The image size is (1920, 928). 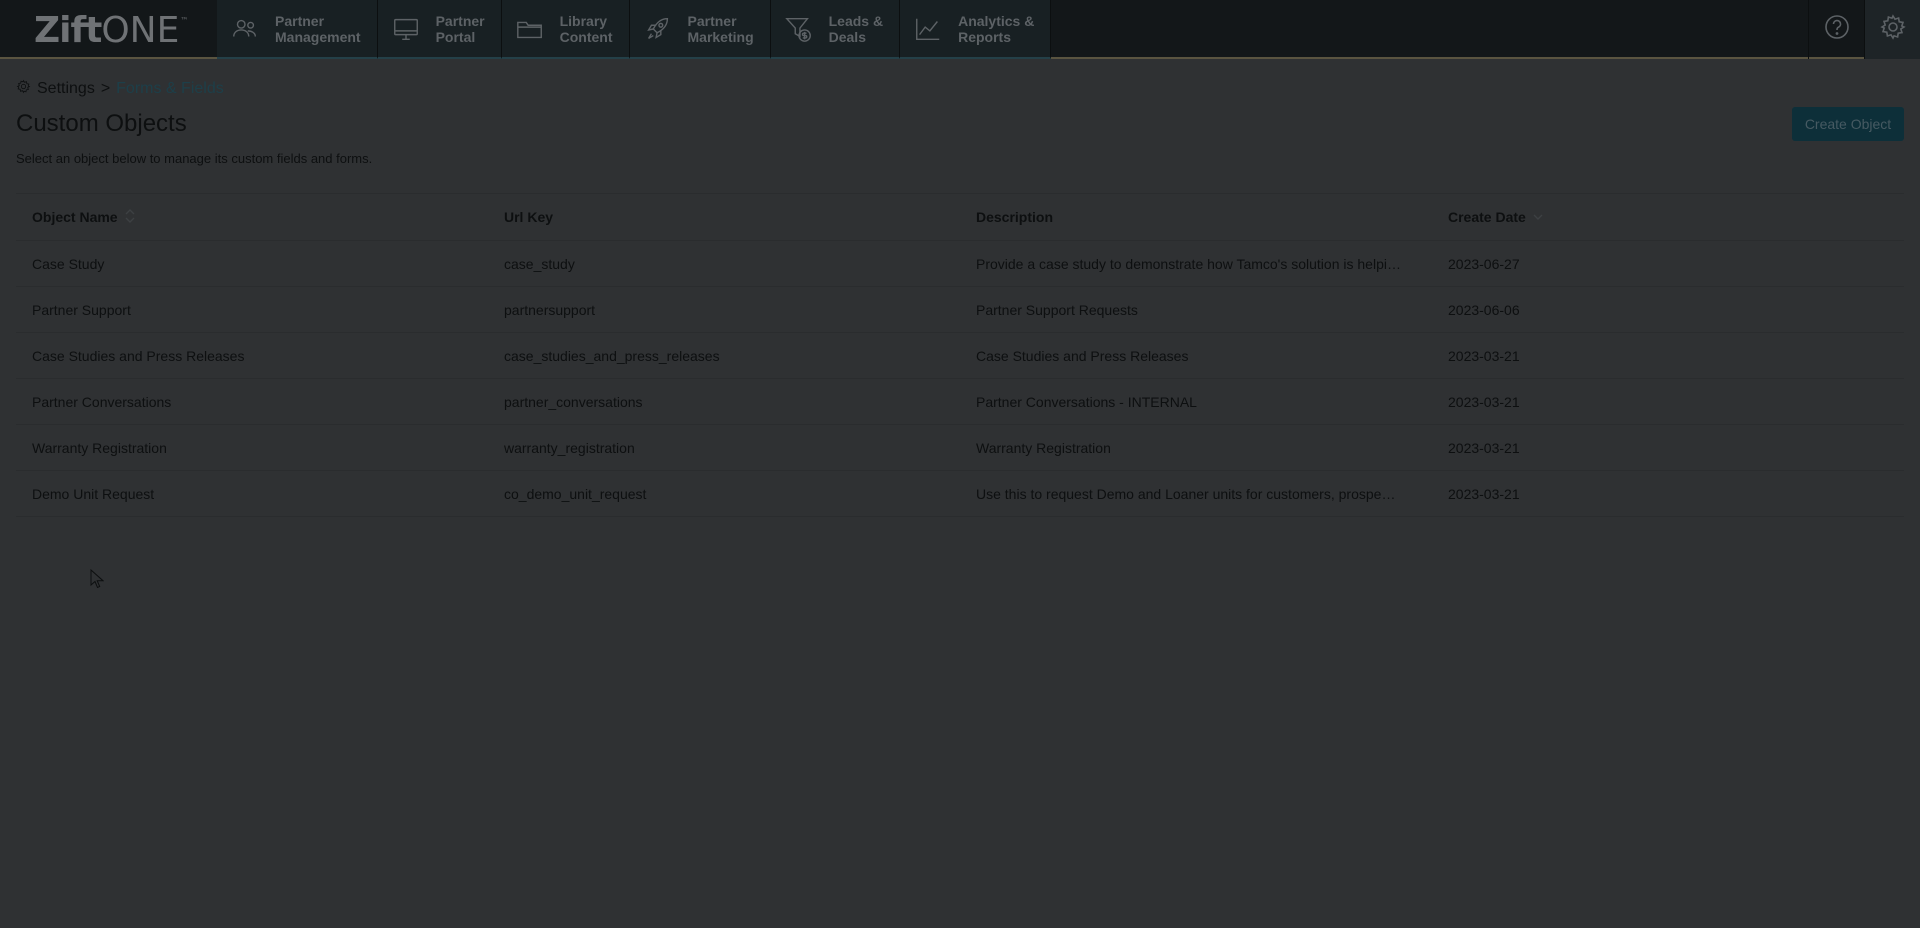 I want to click on sort-down-icon, so click(x=1535, y=217).